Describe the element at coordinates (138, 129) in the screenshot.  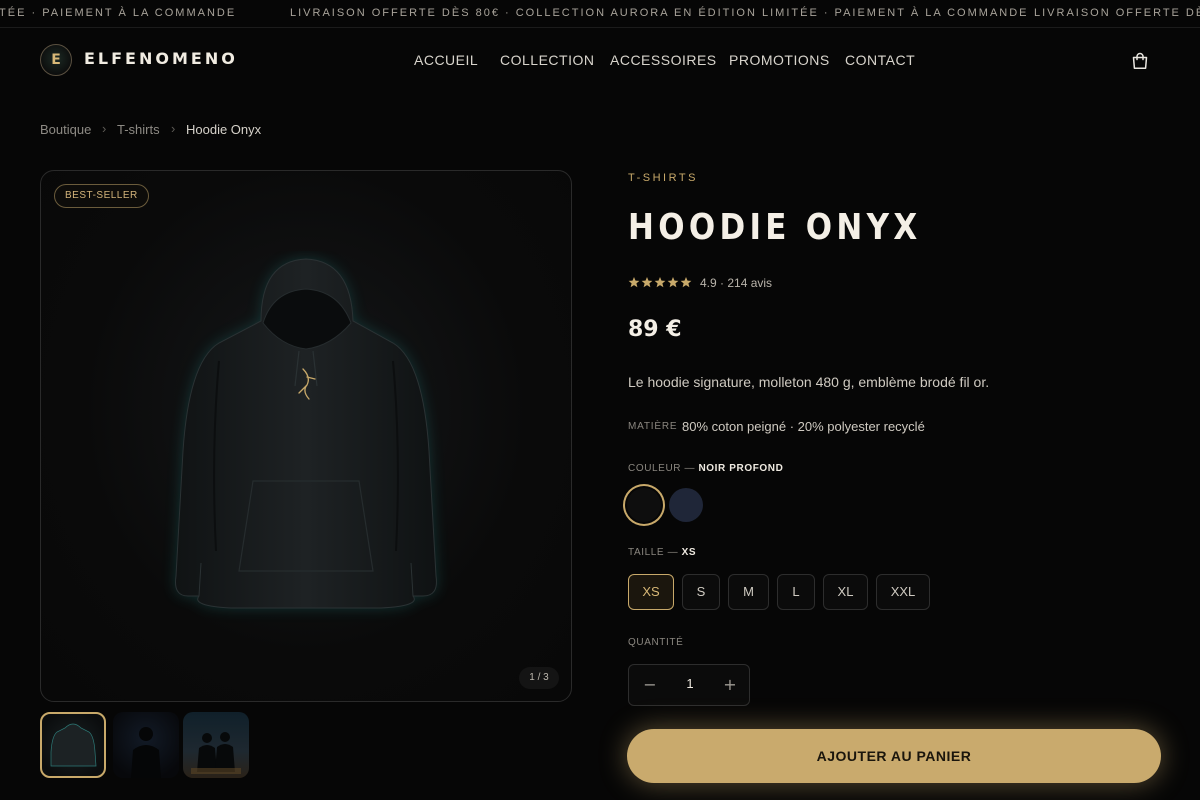
I see `breadcrumb-tshirts: T-shirts` at that location.